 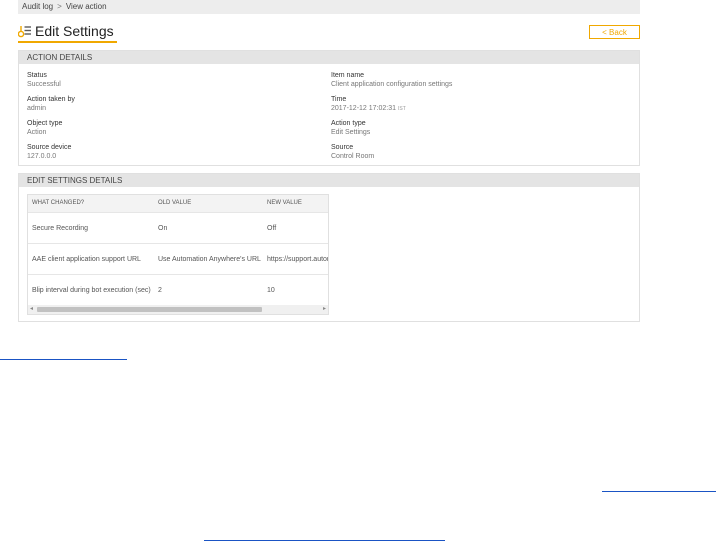 What do you see at coordinates (614, 32) in the screenshot?
I see `back-button: < Back` at bounding box center [614, 32].